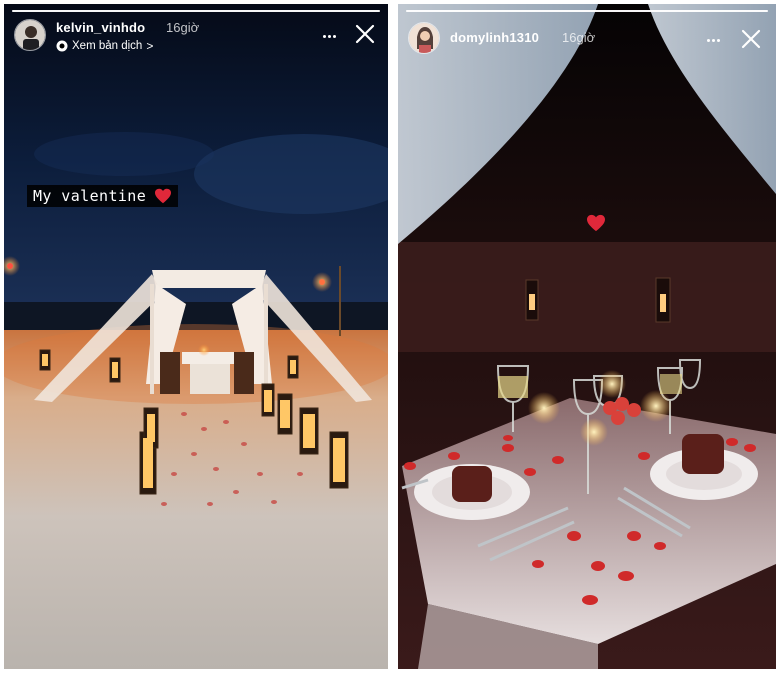 This screenshot has width=780, height=673. I want to click on text-sticker: My valentine, so click(103, 196).